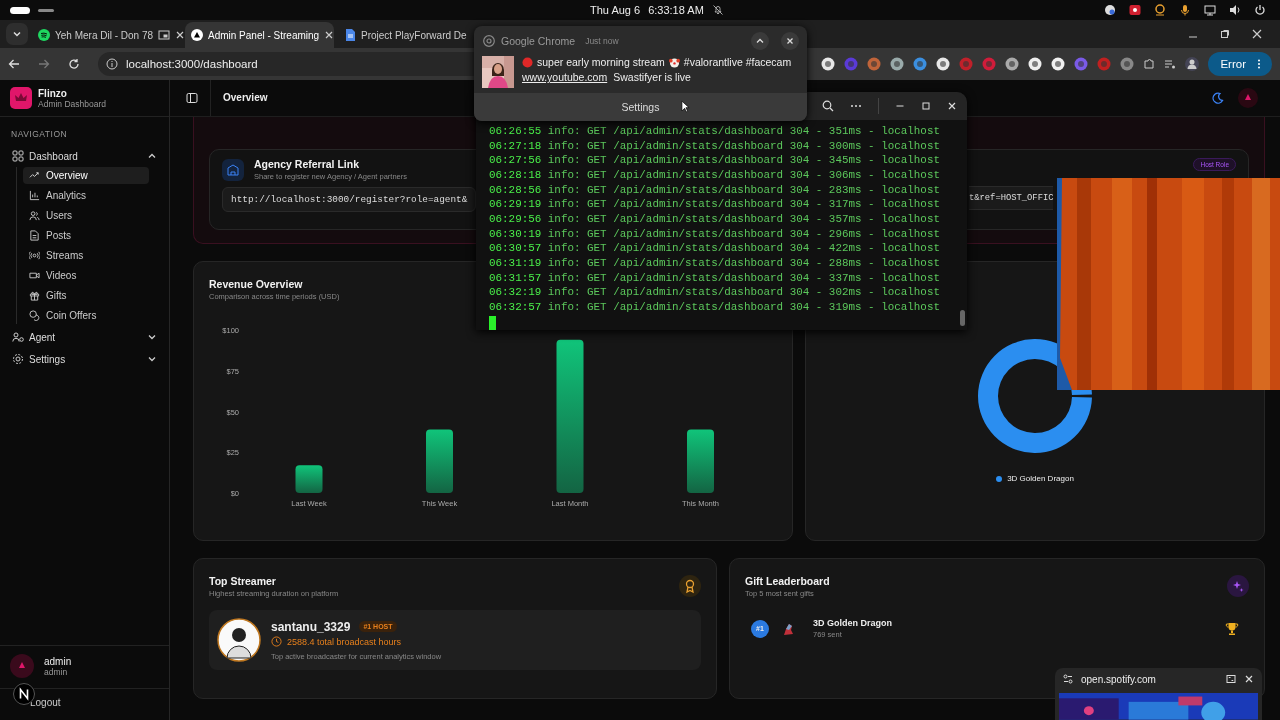 Image resolution: width=1280 pixels, height=720 pixels. I want to click on account-avatar-icon, so click(1248, 98).